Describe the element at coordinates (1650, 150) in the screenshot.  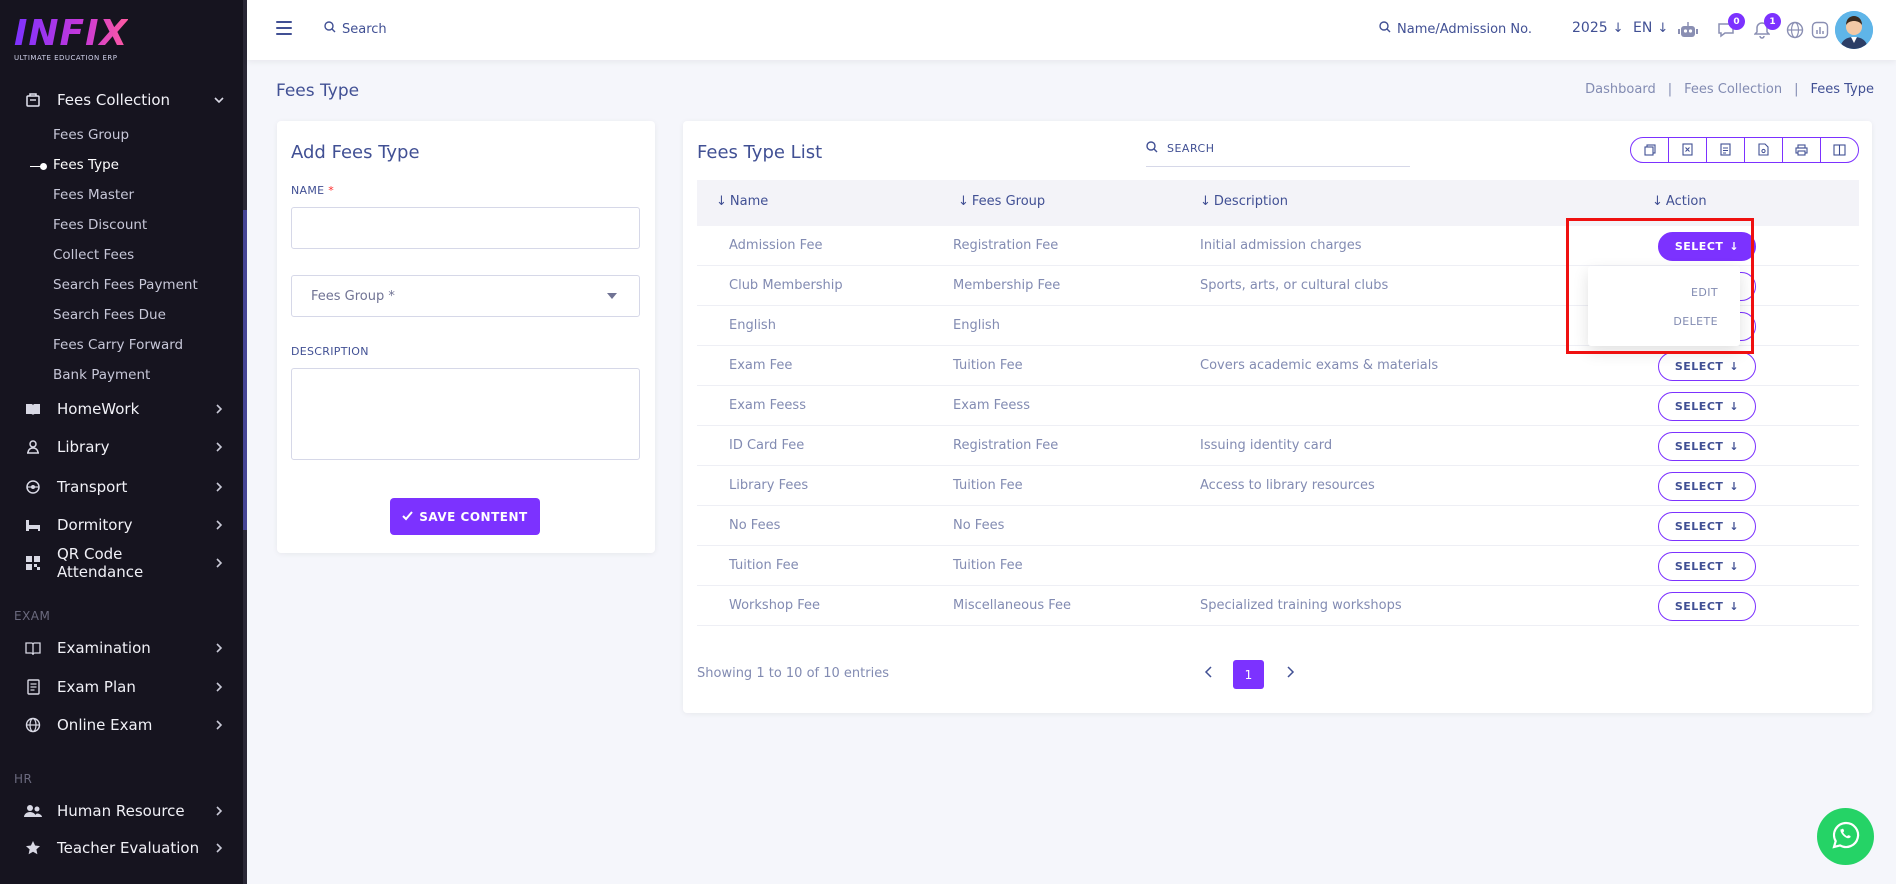
I see `copy-button` at that location.